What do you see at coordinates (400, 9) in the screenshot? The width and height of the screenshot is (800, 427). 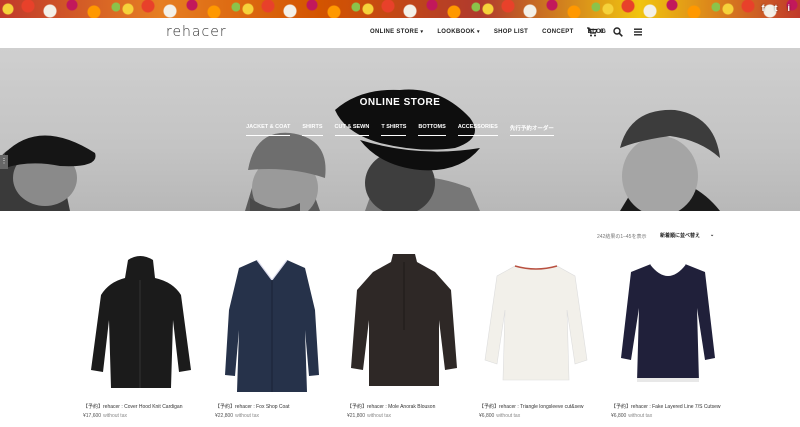 I see `floral-banner: f t i` at bounding box center [400, 9].